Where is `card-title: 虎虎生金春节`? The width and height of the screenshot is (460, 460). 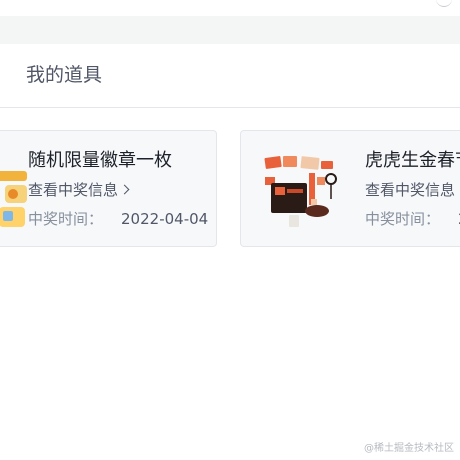
card-title: 虎虎生金春节 is located at coordinates (412, 160).